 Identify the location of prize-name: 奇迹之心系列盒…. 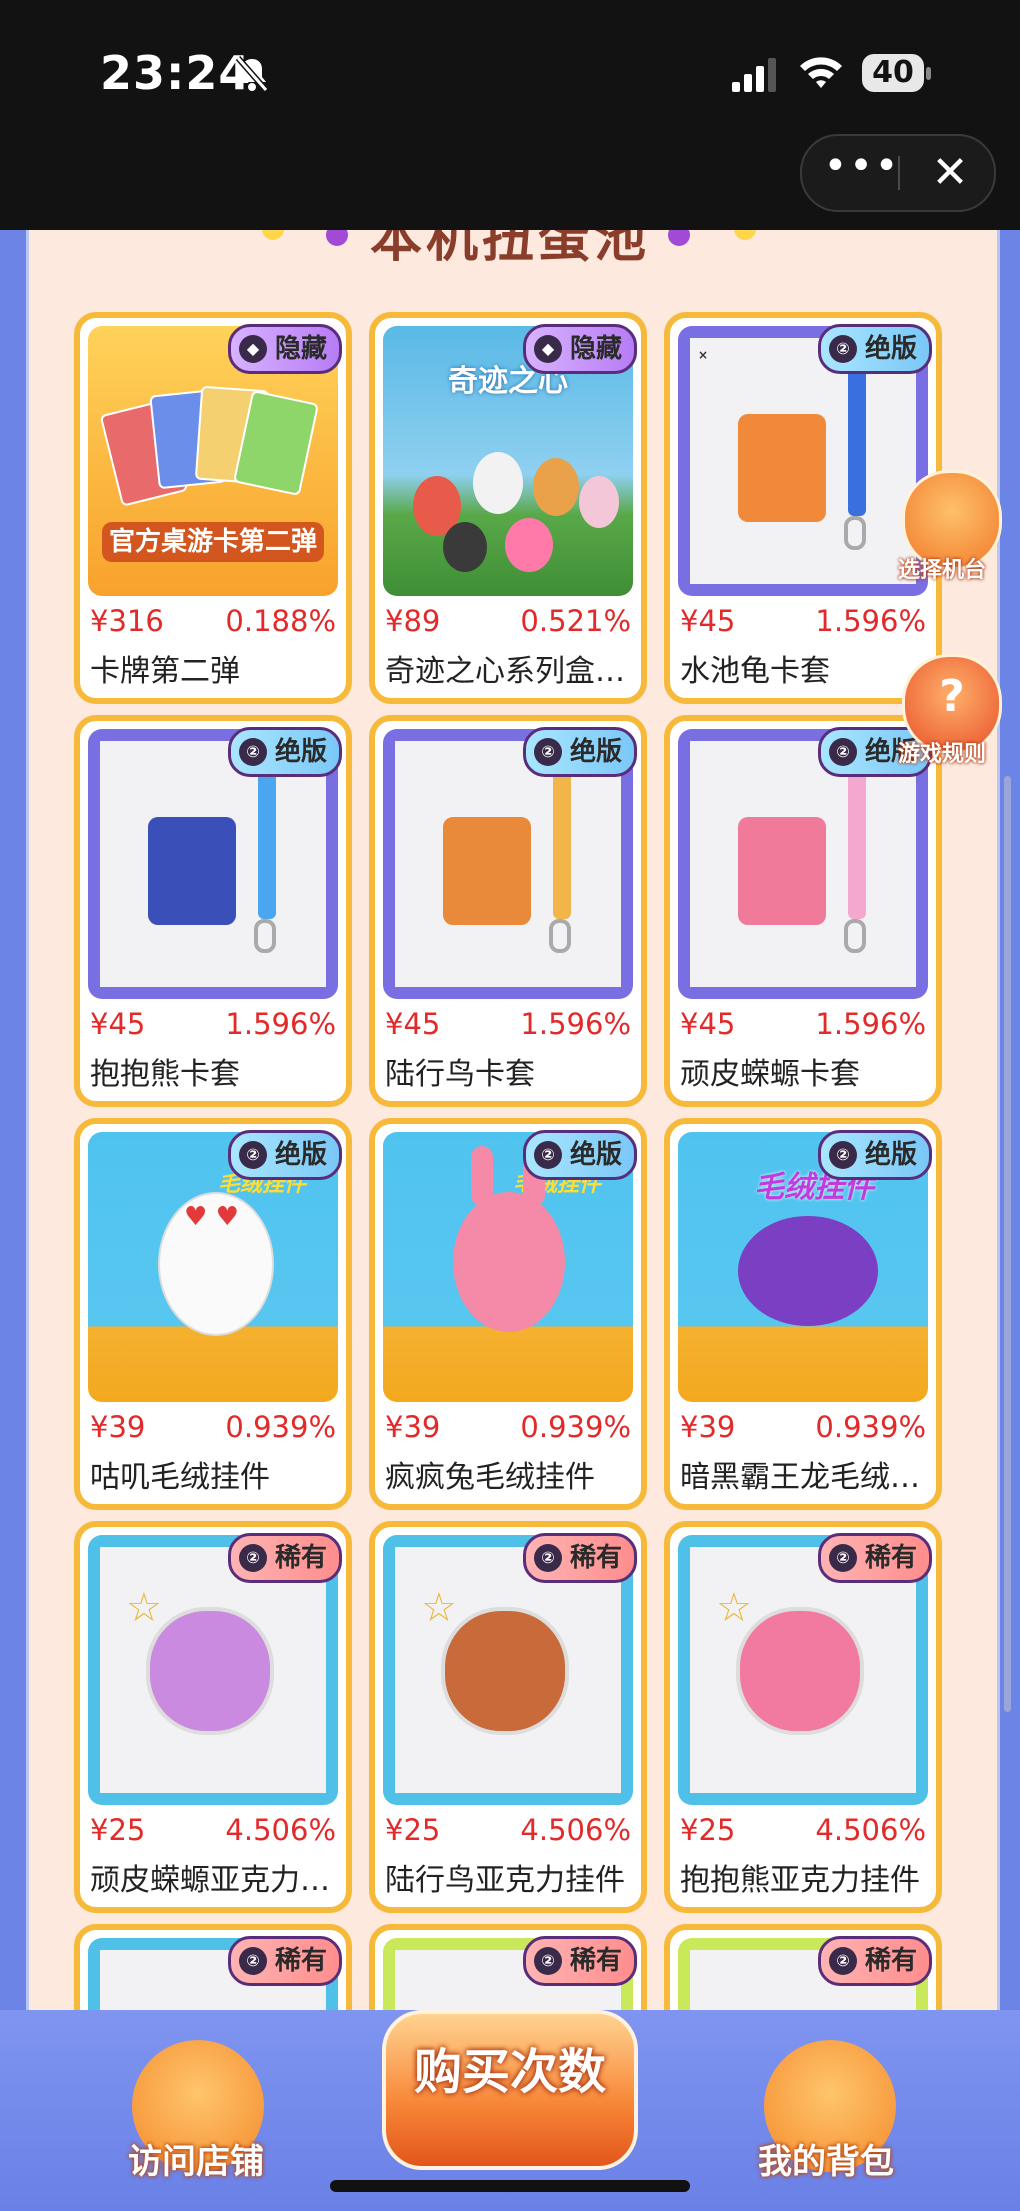
(505, 671).